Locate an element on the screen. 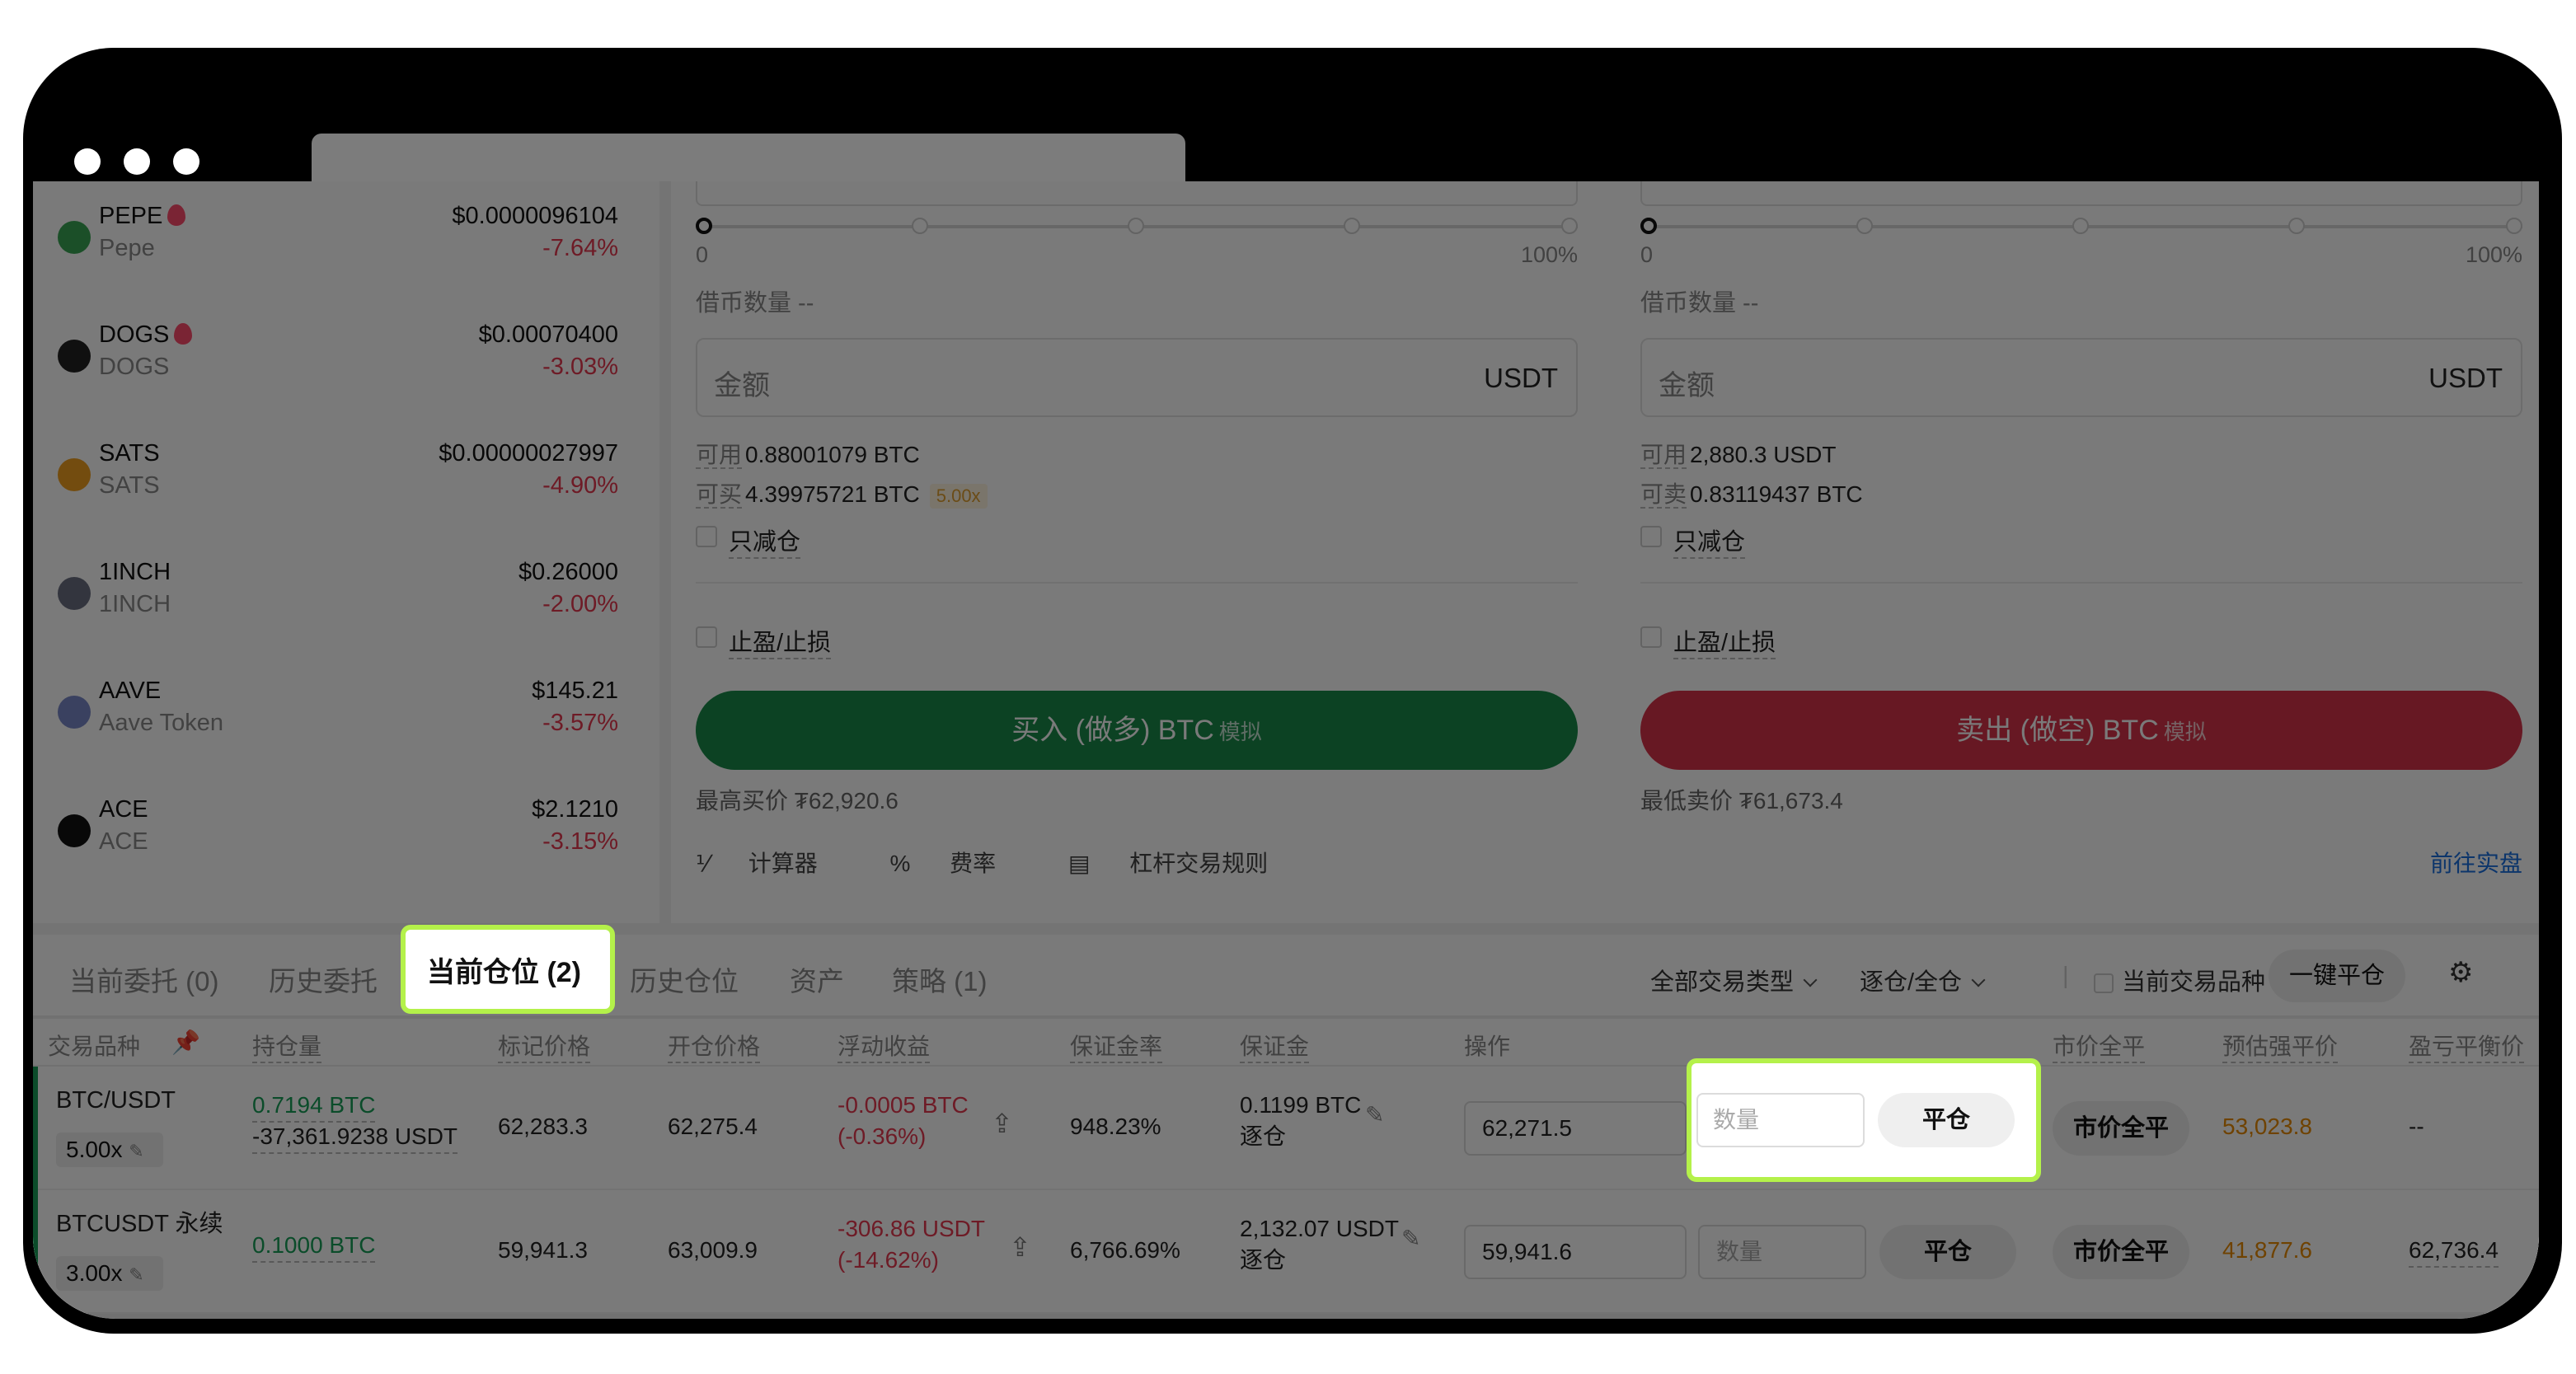 The height and width of the screenshot is (1374, 2576). sell-amount-input: 金额 USDT is located at coordinates (2081, 377).